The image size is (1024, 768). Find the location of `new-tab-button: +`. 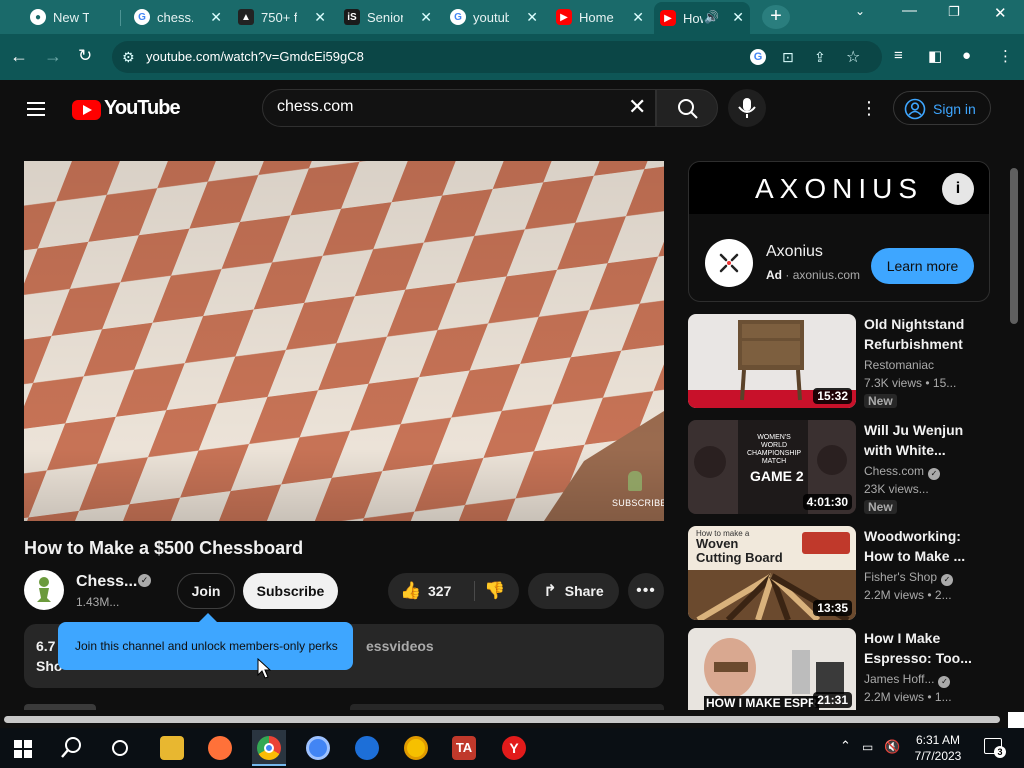

new-tab-button: + is located at coordinates (776, 17).